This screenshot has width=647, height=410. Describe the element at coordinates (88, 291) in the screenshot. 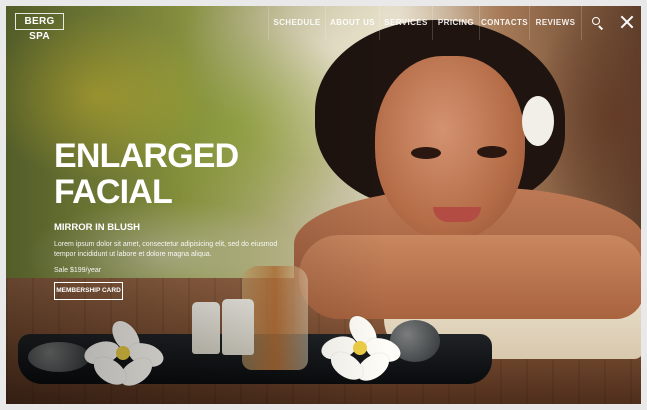

I see `membership-card-button: MEMBERSHIP CARD` at that location.